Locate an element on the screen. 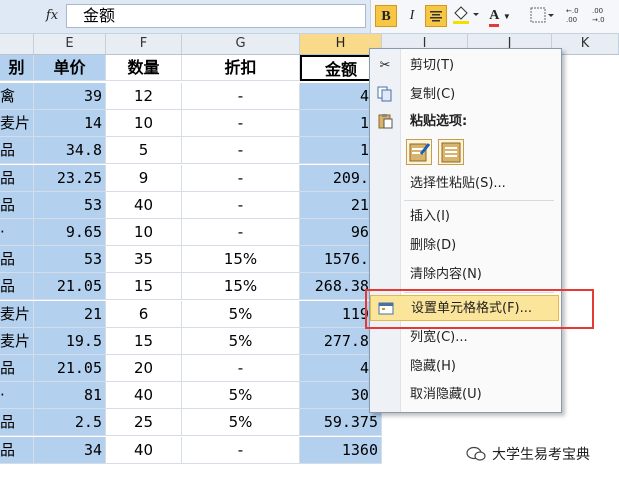 The image size is (619, 481). fill-color-button is located at coordinates (465, 16).